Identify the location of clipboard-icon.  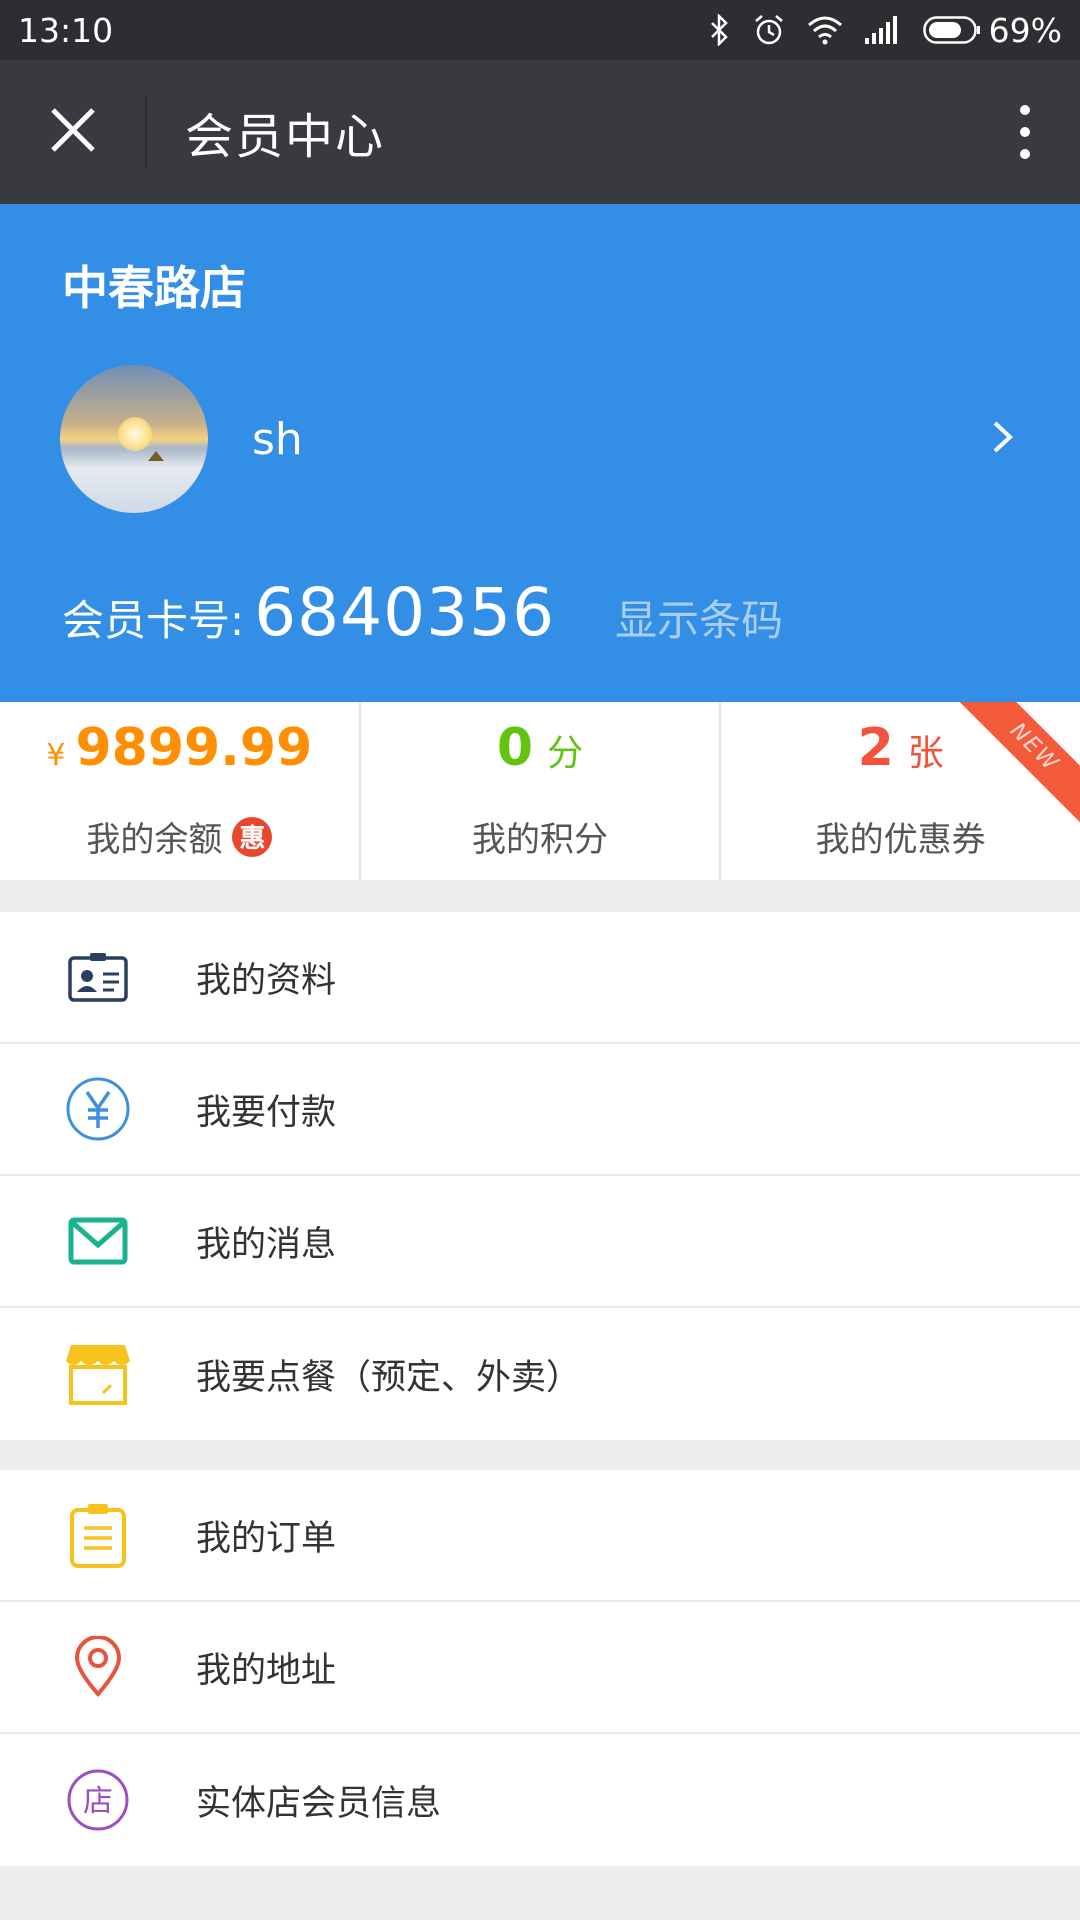
(98, 1535).